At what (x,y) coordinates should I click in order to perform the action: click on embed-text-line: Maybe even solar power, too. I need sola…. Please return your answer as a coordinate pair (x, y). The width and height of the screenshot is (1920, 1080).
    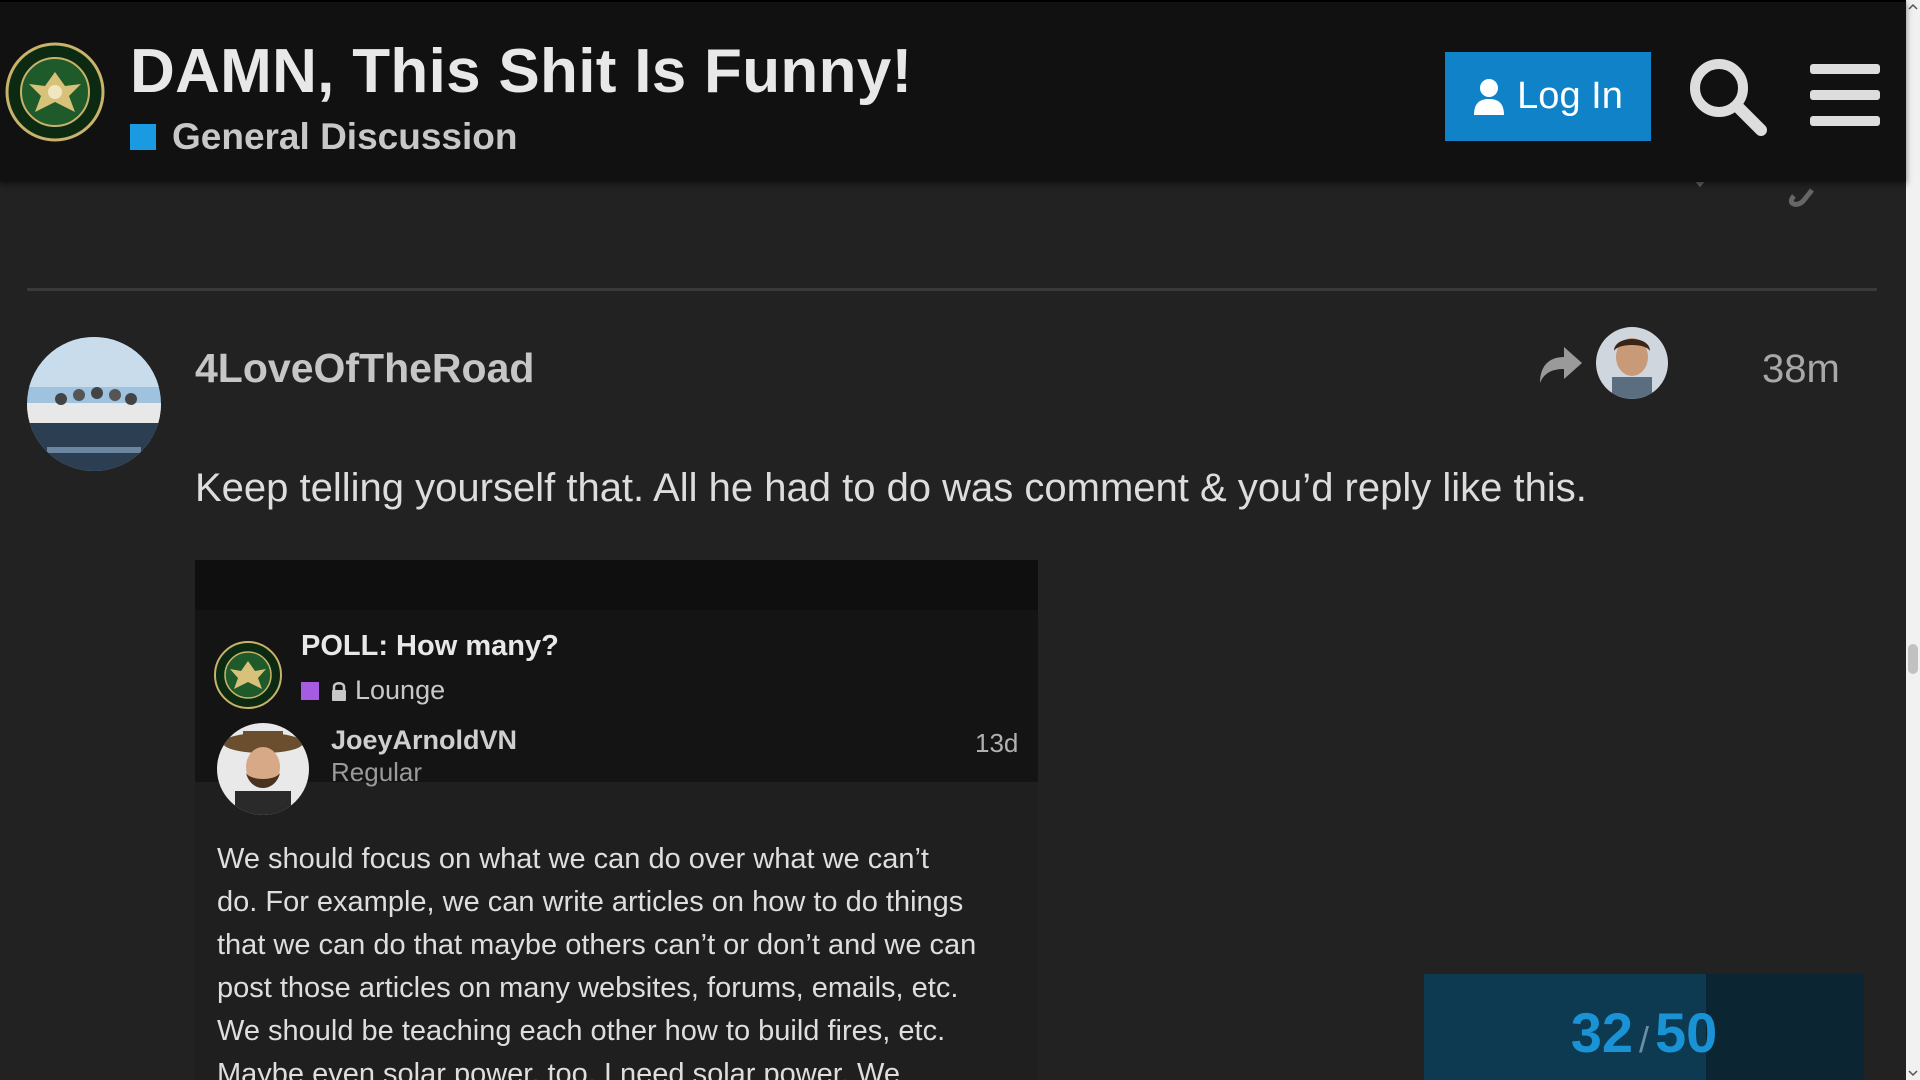
    Looking at the image, I should click on (558, 1069).